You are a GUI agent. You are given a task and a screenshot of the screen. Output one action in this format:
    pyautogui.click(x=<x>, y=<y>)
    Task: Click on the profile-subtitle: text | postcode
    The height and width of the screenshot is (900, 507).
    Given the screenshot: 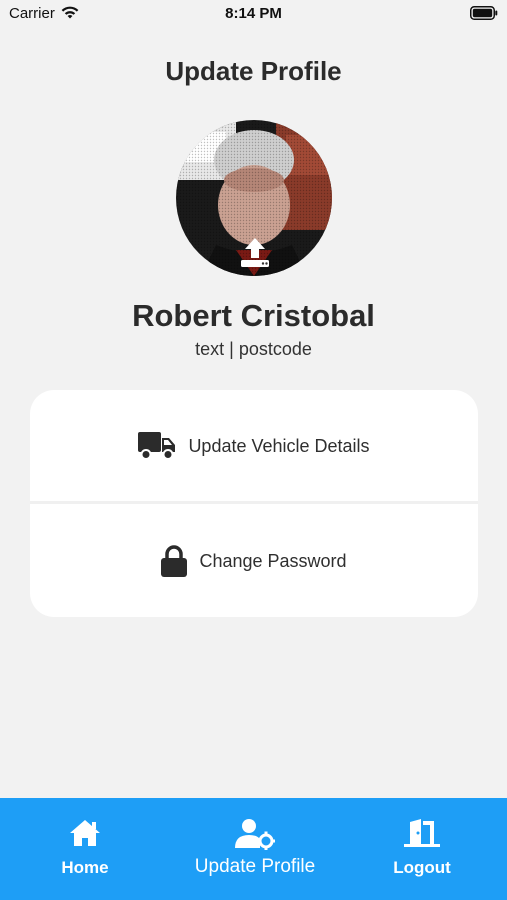 What is the action you would take?
    pyautogui.click(x=253, y=349)
    